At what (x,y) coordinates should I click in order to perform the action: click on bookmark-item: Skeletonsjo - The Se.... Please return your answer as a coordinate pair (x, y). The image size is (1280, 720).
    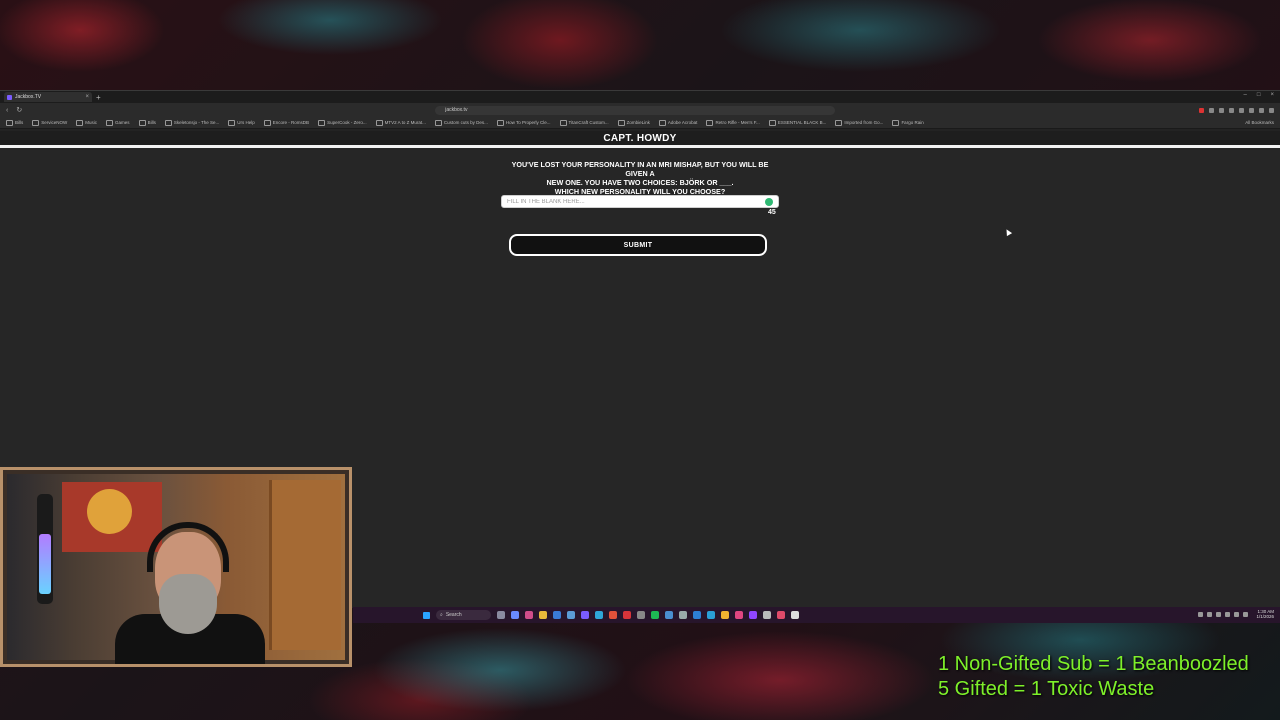
    Looking at the image, I should click on (192, 123).